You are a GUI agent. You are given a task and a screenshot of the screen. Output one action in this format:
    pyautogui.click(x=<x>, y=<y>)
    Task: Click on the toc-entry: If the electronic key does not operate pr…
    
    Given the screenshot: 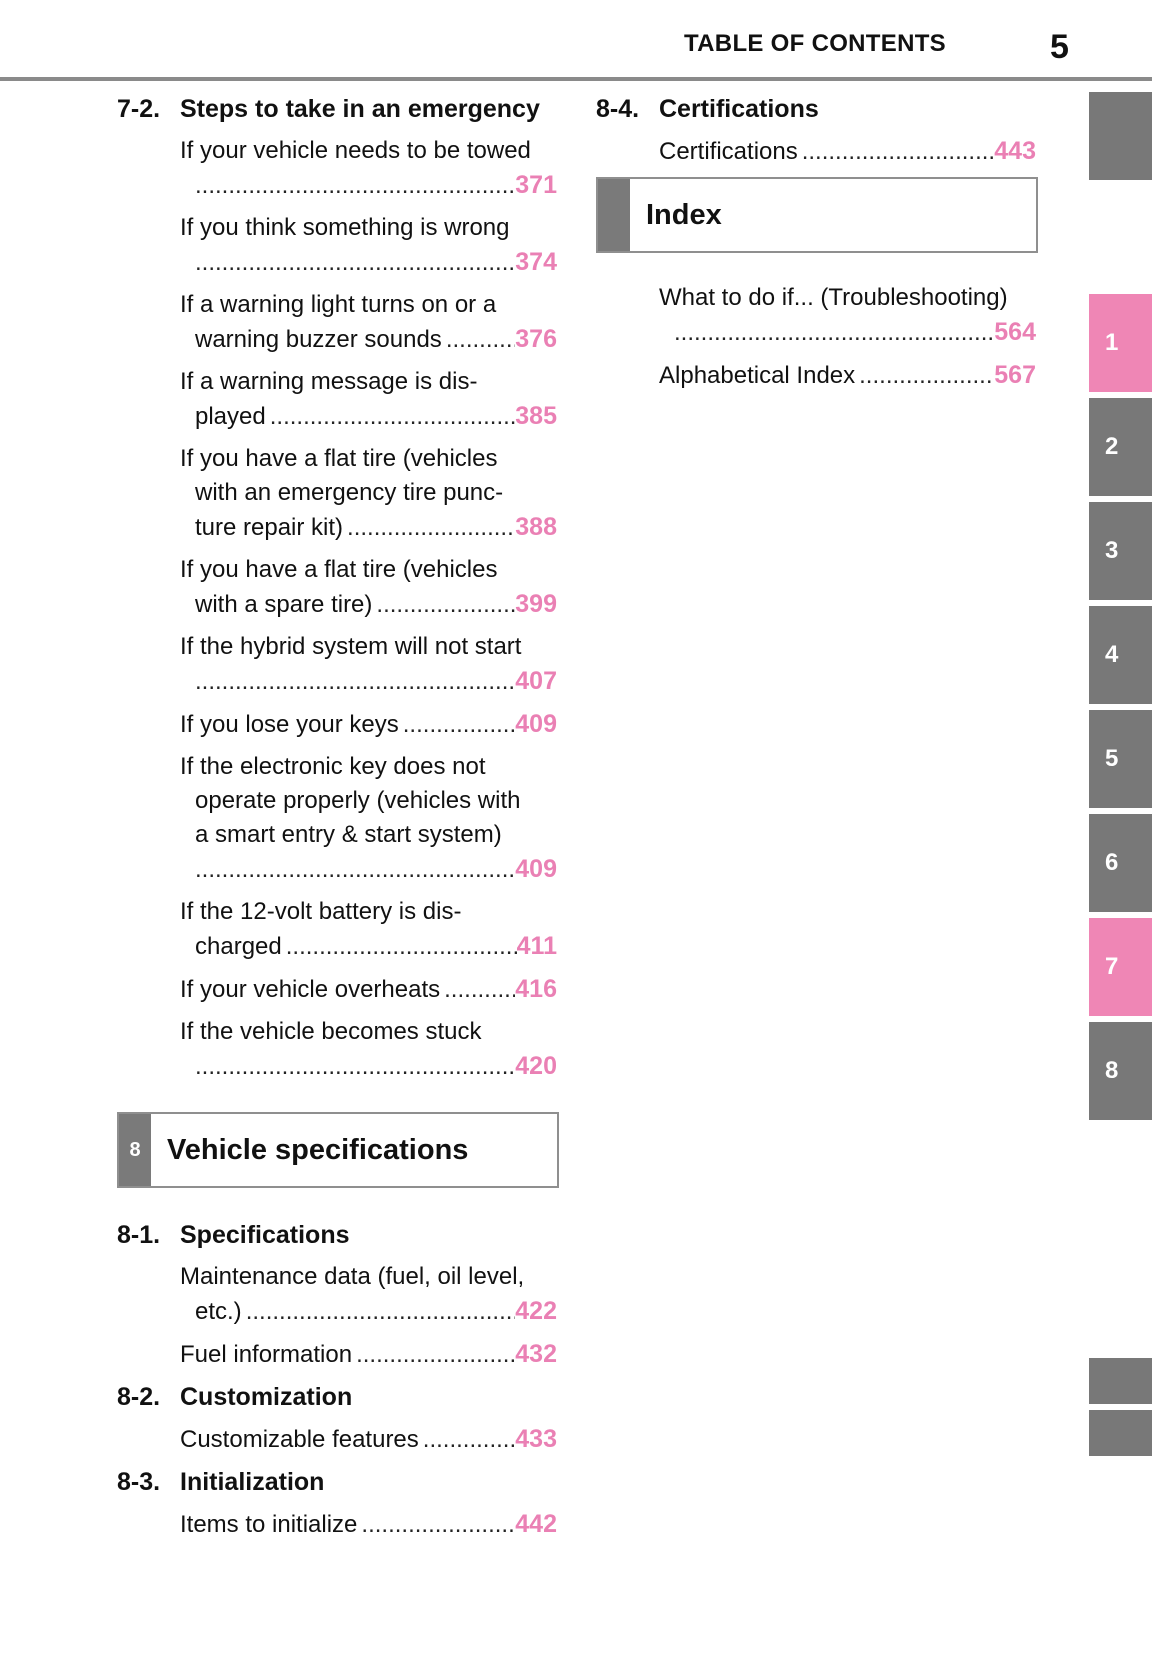 What is the action you would take?
    pyautogui.click(x=368, y=818)
    